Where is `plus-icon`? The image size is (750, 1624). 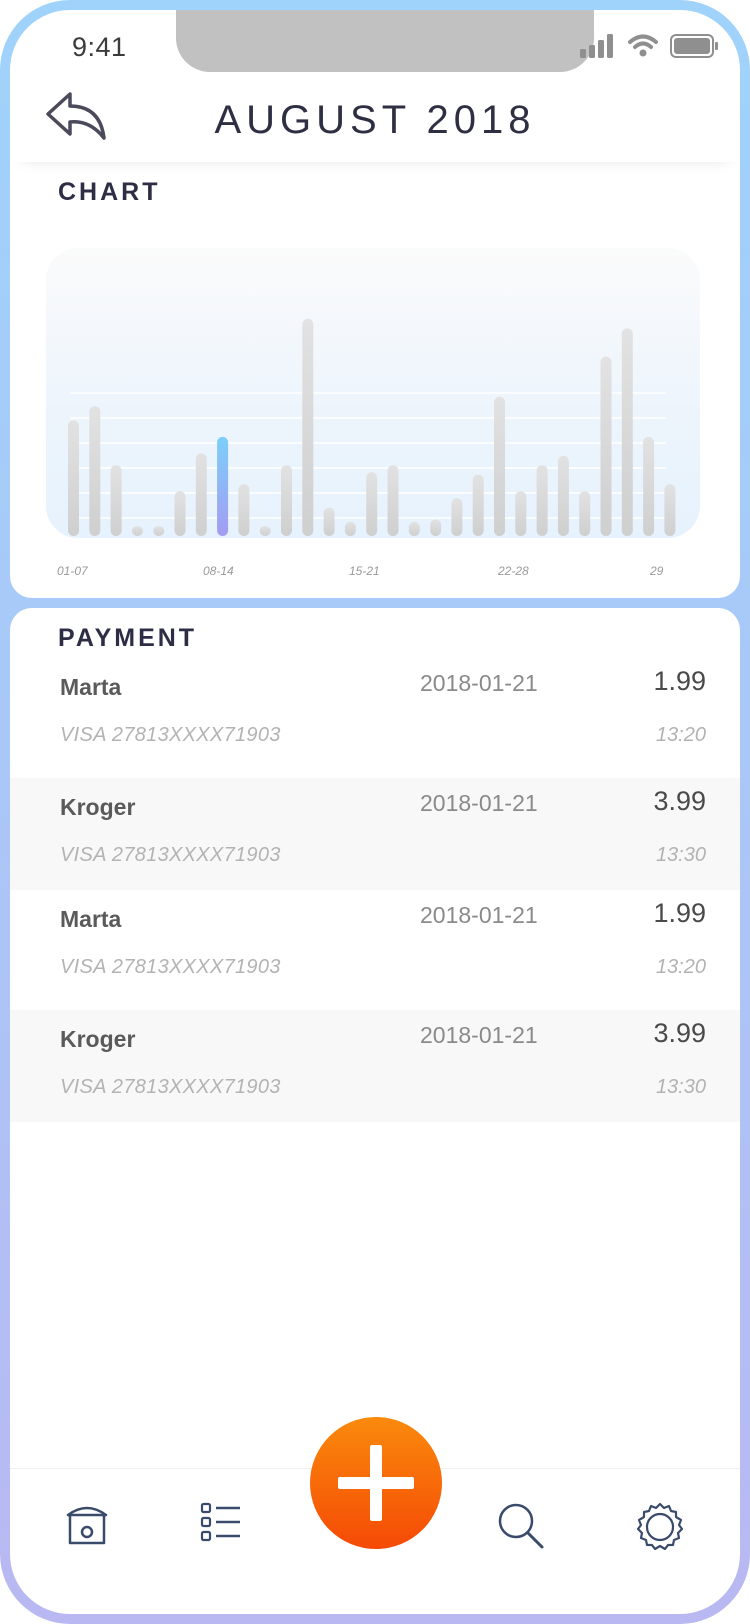
plus-icon is located at coordinates (376, 1483).